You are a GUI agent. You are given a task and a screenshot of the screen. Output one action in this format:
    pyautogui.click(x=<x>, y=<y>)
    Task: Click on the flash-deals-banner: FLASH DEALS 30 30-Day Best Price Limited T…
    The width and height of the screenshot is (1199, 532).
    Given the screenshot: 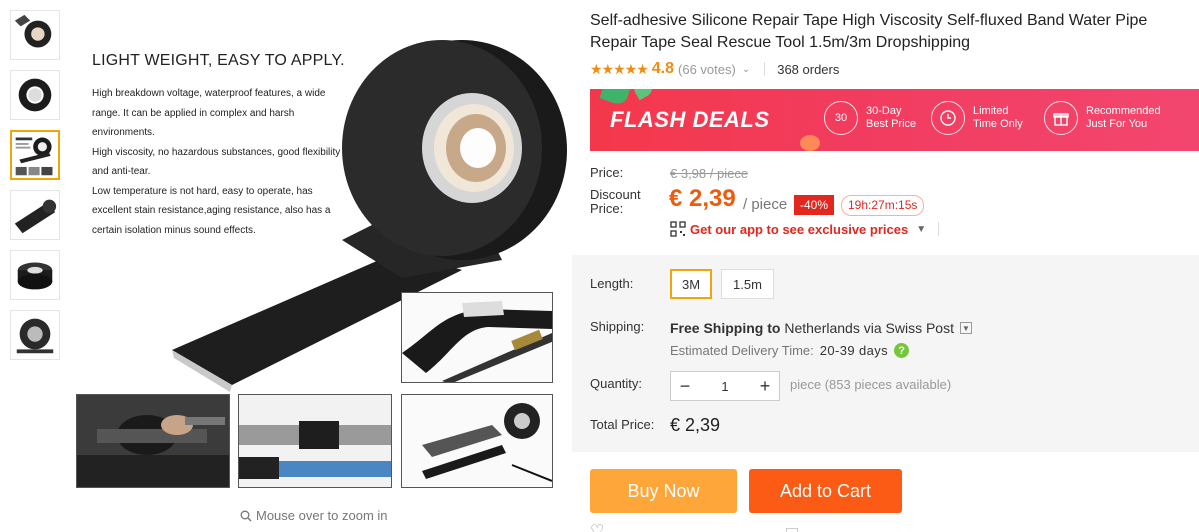 What is the action you would take?
    pyautogui.click(x=894, y=120)
    